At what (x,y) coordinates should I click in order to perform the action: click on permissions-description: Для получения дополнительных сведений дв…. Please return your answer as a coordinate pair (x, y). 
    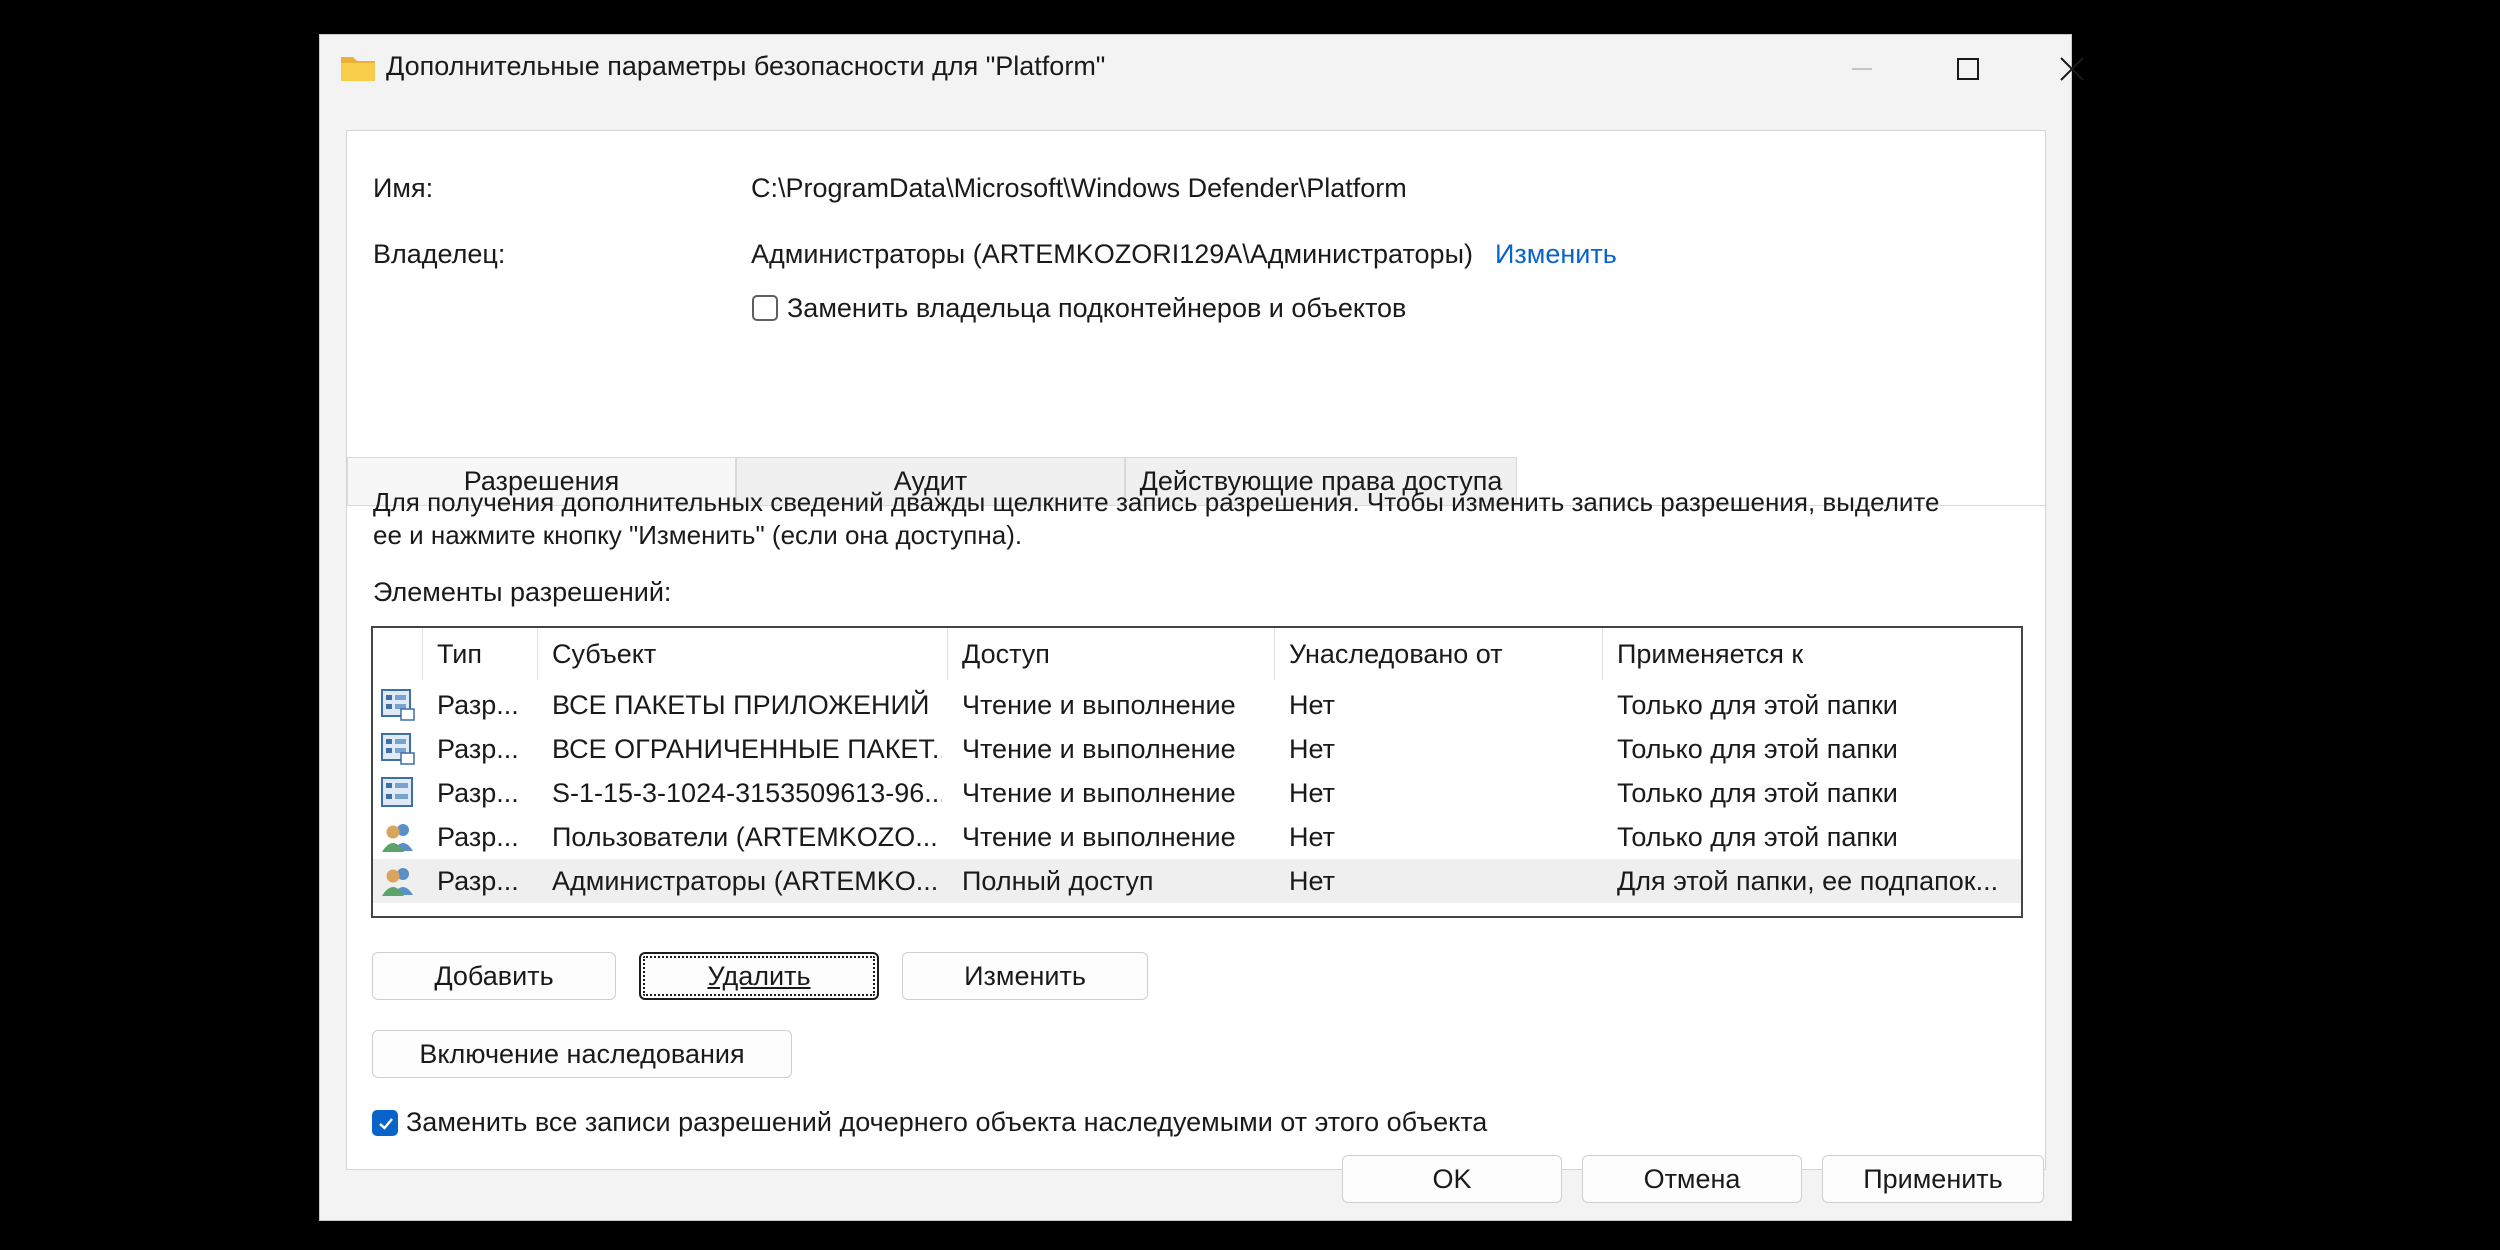
    Looking at the image, I should click on (1198, 519).